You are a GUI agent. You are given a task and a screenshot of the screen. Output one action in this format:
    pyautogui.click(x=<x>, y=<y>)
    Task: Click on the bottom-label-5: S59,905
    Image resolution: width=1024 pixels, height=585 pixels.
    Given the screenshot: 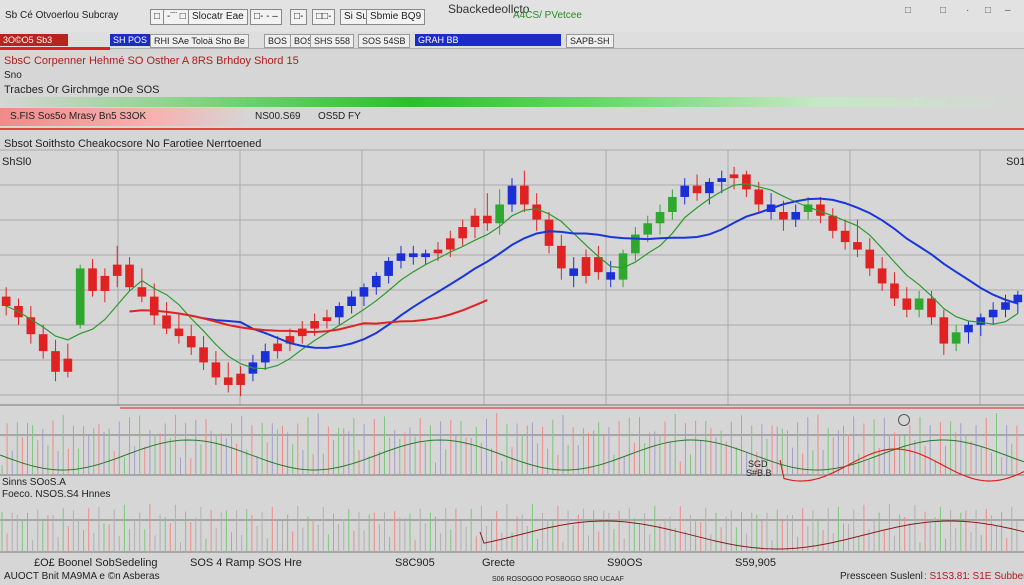 What is the action you would take?
    pyautogui.click(x=755, y=563)
    